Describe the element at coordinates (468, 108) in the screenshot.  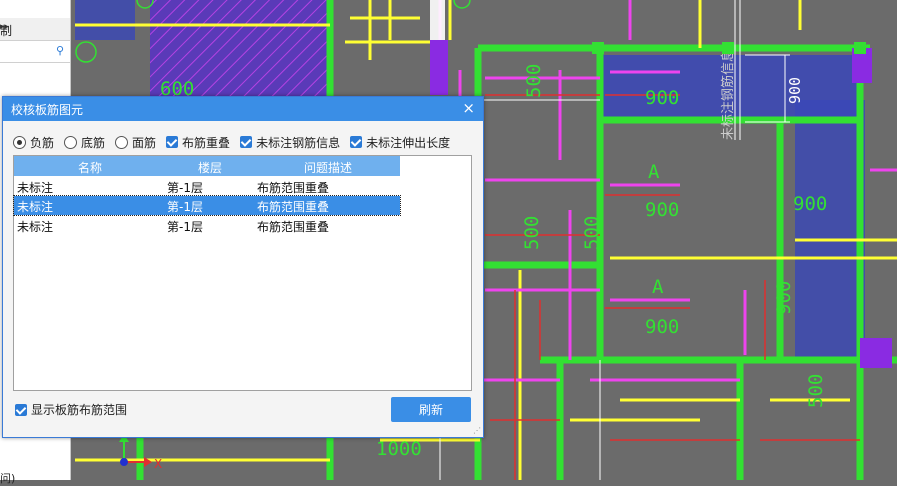
I see `close-icon: ×` at that location.